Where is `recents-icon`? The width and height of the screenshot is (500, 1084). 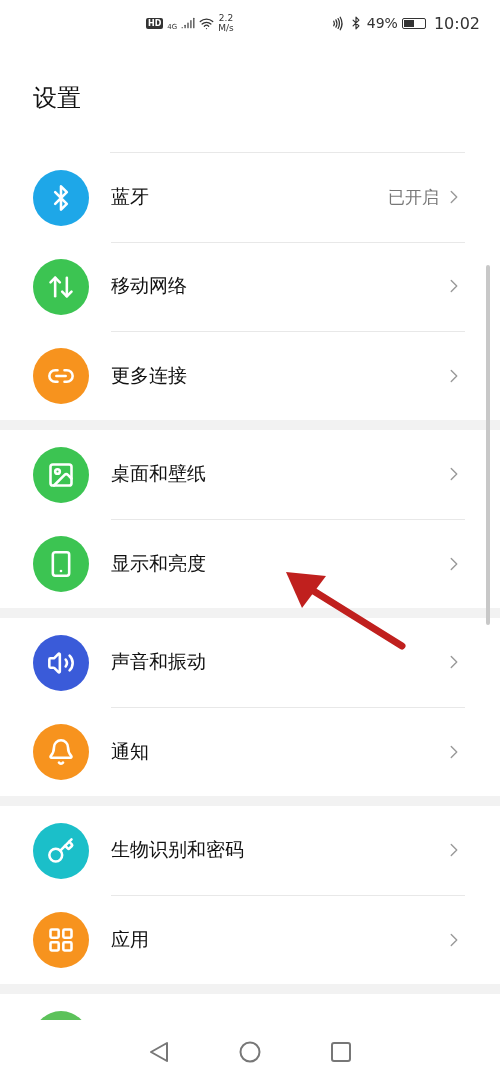 recents-icon is located at coordinates (341, 1052).